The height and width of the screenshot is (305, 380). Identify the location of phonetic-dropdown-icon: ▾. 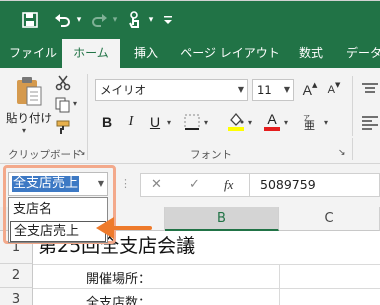
(326, 122).